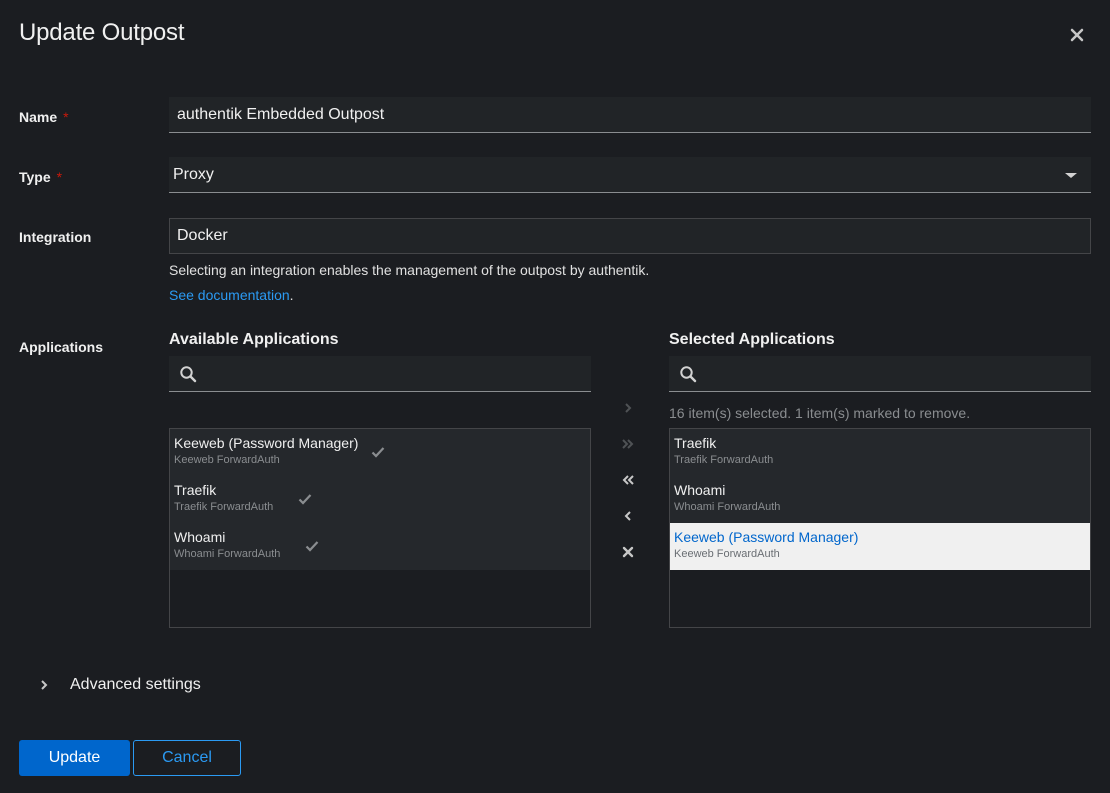 This screenshot has height=793, width=1110. I want to click on integration-value: Docker, so click(202, 235).